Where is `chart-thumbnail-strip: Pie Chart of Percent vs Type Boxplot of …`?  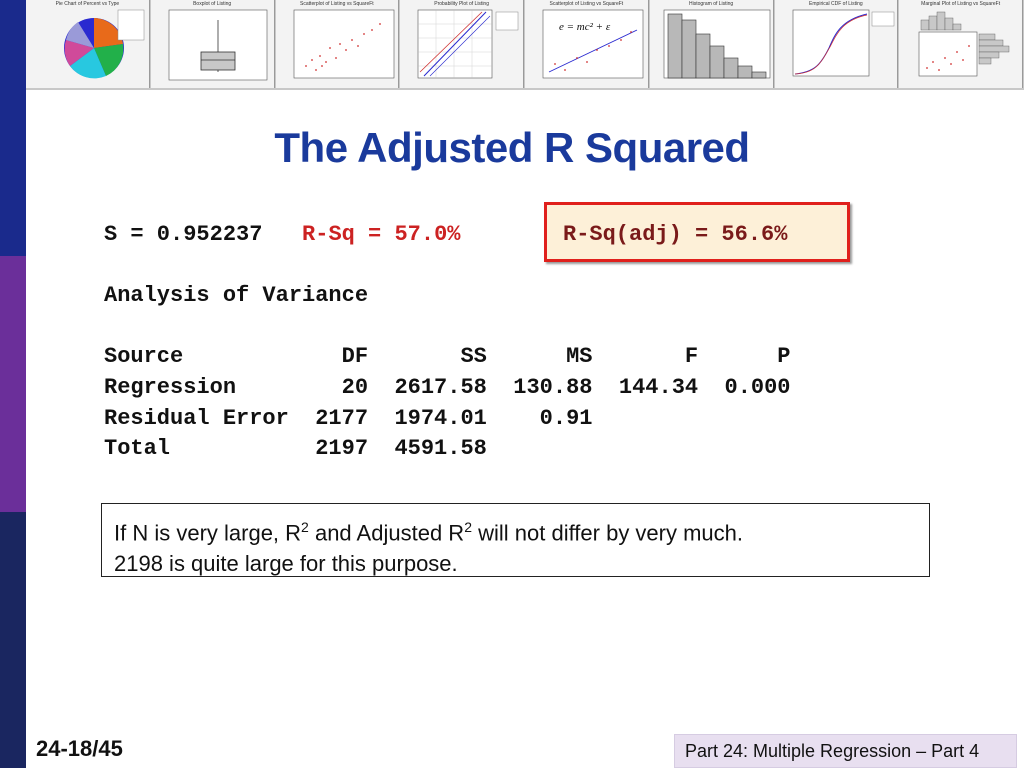 chart-thumbnail-strip: Pie Chart of Percent vs Type Boxplot of … is located at coordinates (525, 45).